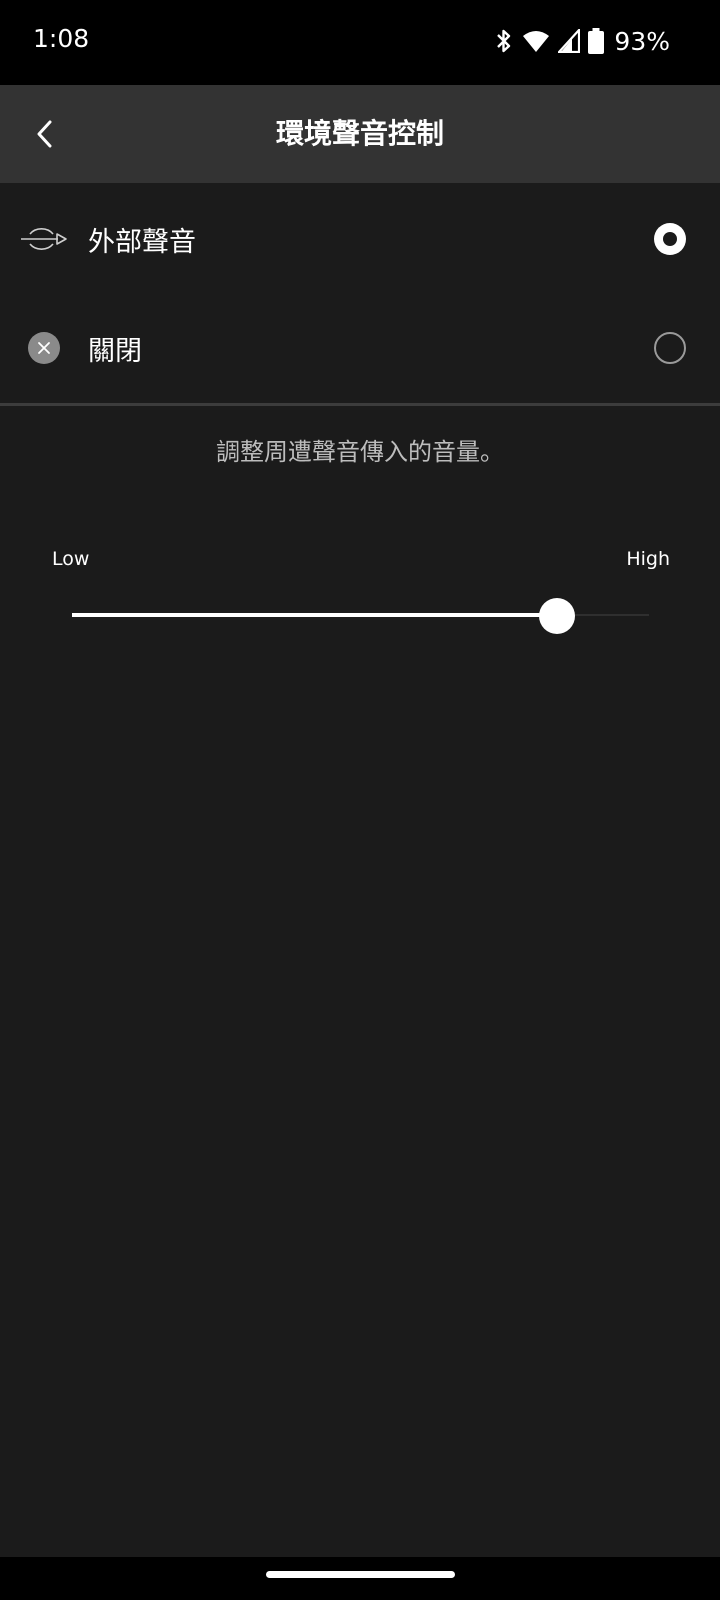  I want to click on page-title: 環境聲音控制, so click(359, 133).